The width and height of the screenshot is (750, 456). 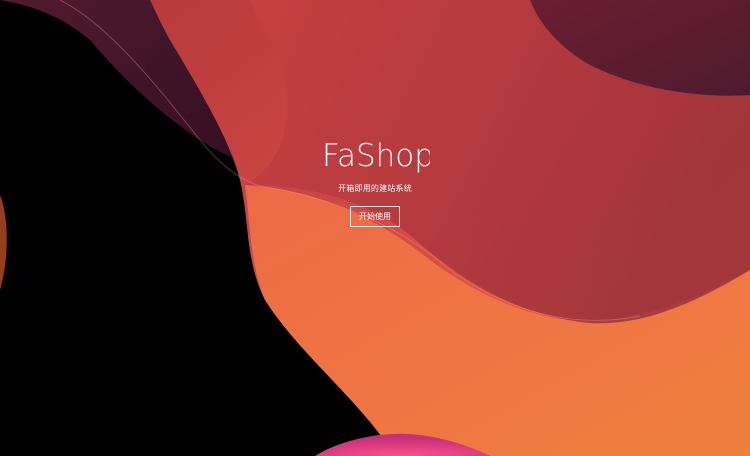 I want to click on fashop-logo: FaShop, so click(x=376, y=156).